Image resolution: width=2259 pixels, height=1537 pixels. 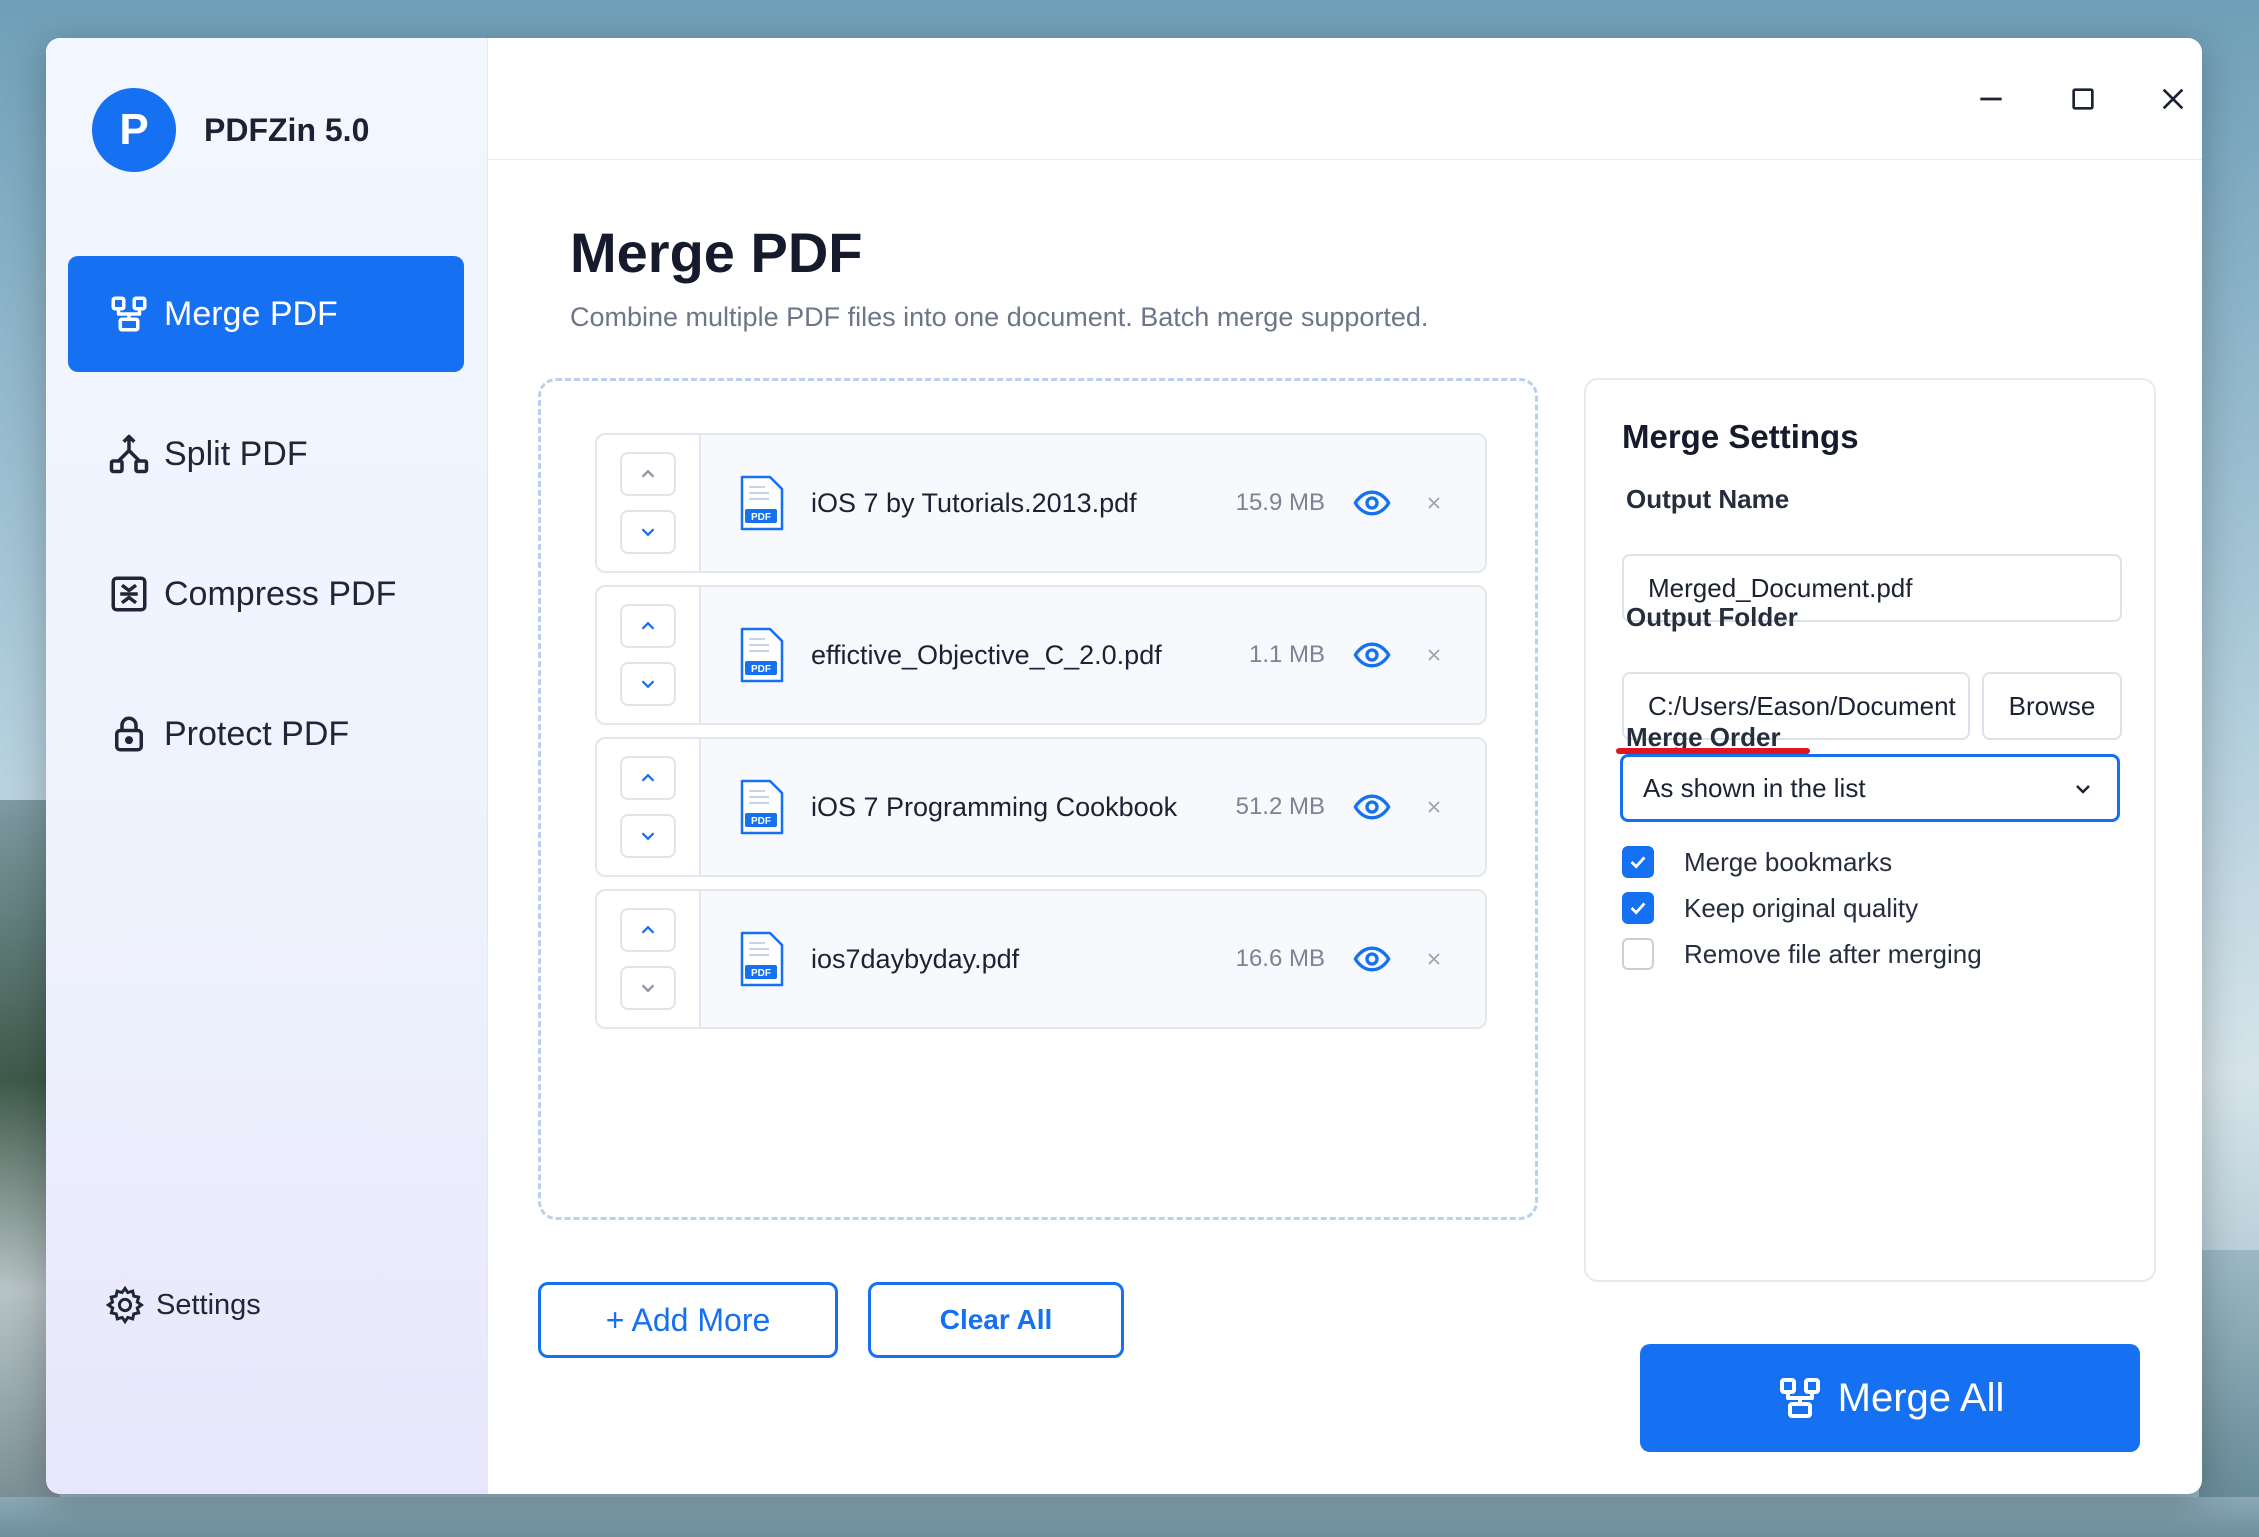 What do you see at coordinates (2052, 706) in the screenshot?
I see `browse-button: Browse` at bounding box center [2052, 706].